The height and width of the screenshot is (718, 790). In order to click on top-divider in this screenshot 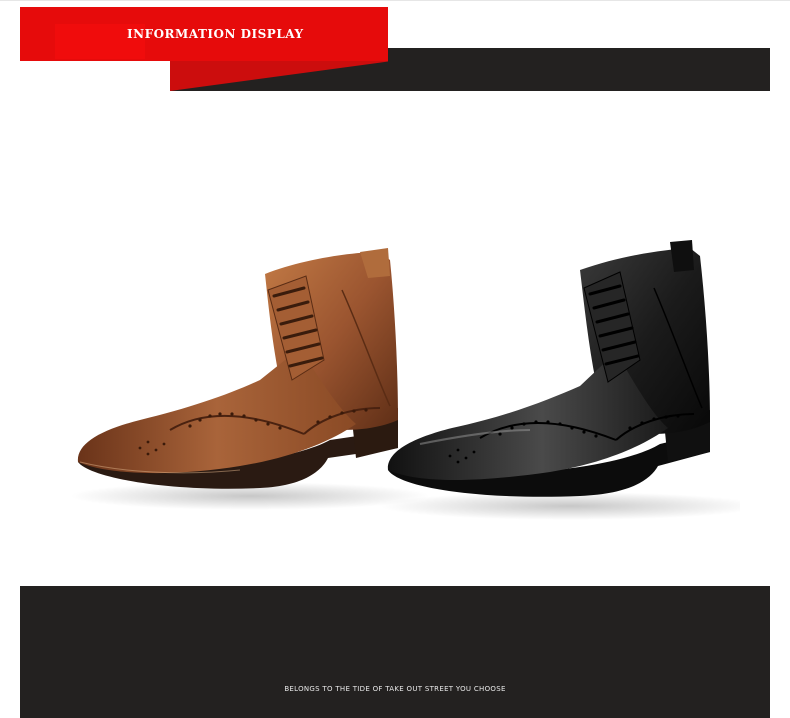, I will do `click(395, 0)`.